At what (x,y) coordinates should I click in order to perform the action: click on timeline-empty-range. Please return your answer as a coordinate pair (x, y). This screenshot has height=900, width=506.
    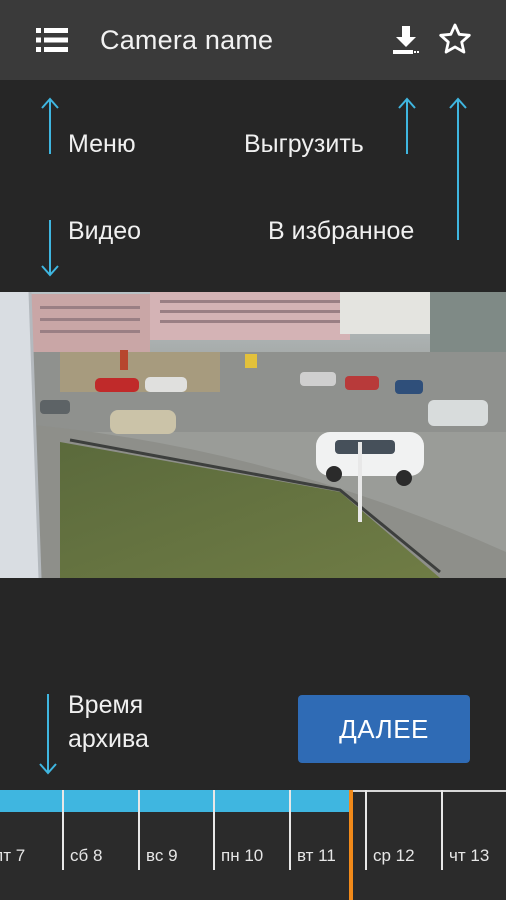
    Looking at the image, I should click on (428, 801).